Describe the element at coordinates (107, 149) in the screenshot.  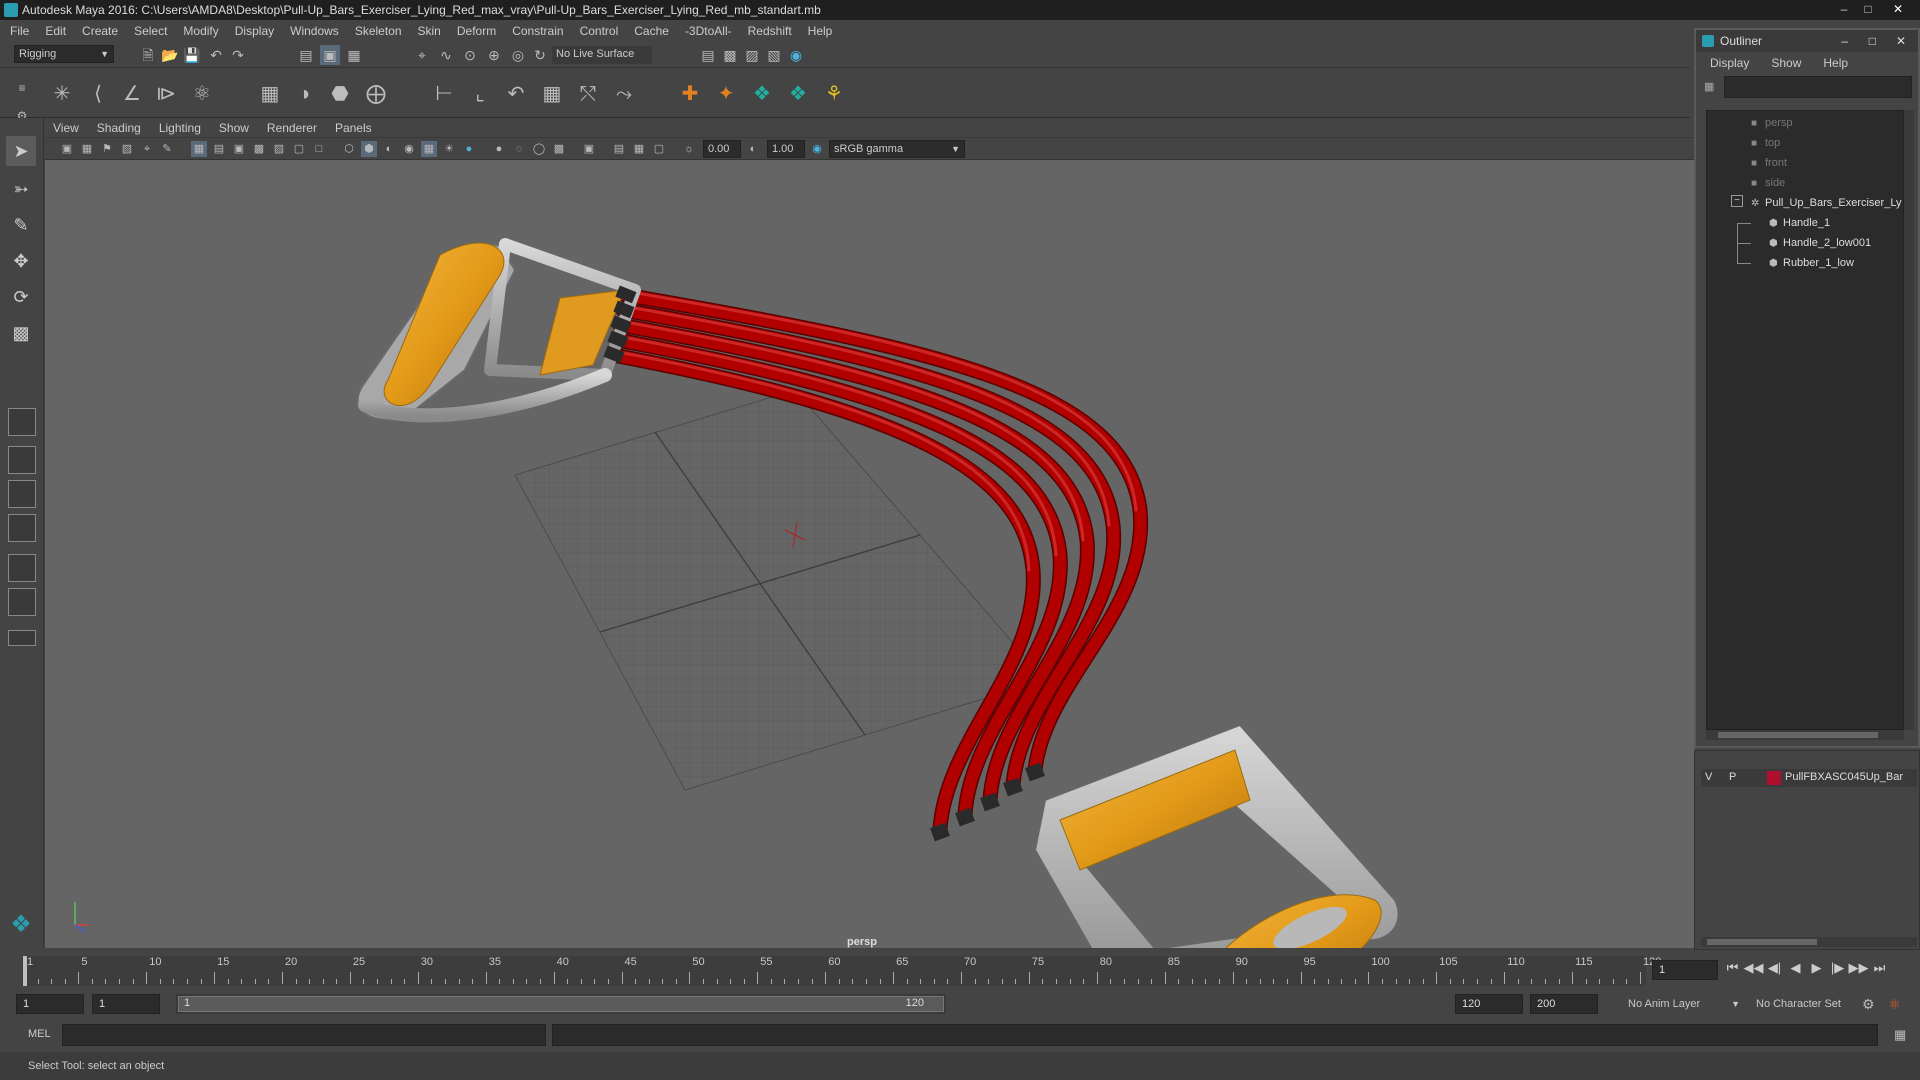
I see `bookmark-icon: ⚑` at that location.